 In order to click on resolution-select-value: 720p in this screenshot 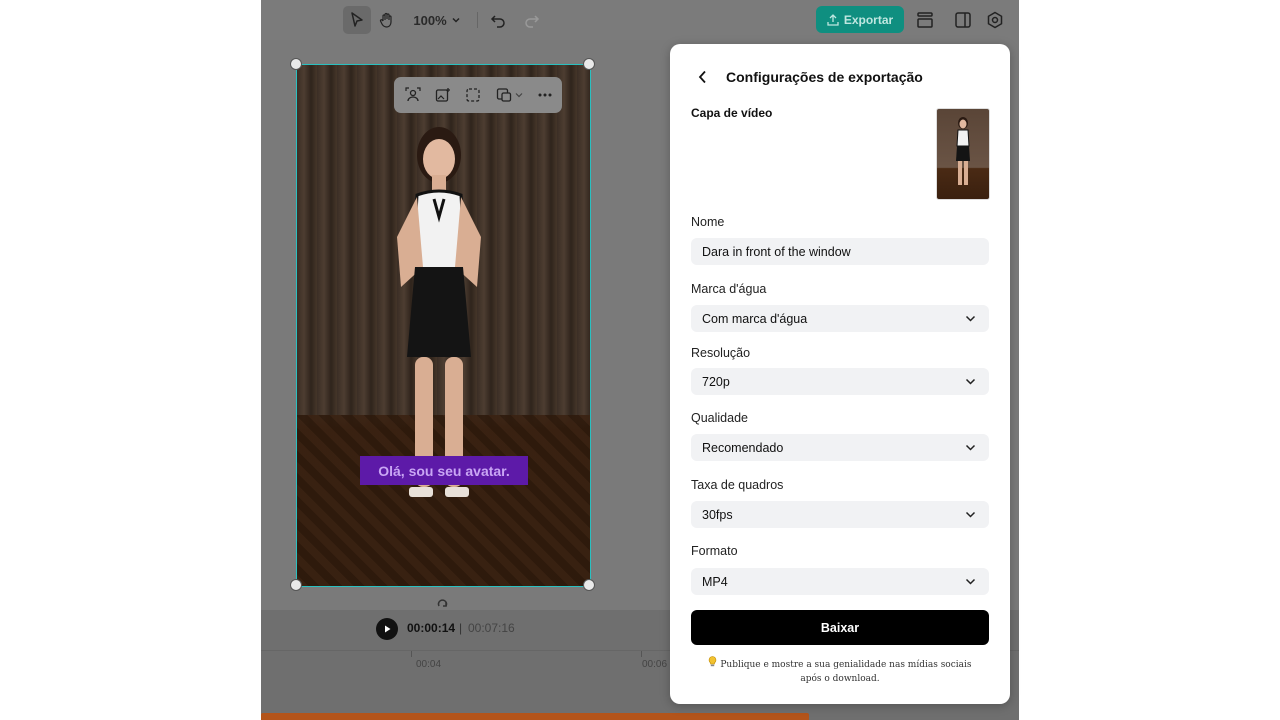, I will do `click(716, 381)`.